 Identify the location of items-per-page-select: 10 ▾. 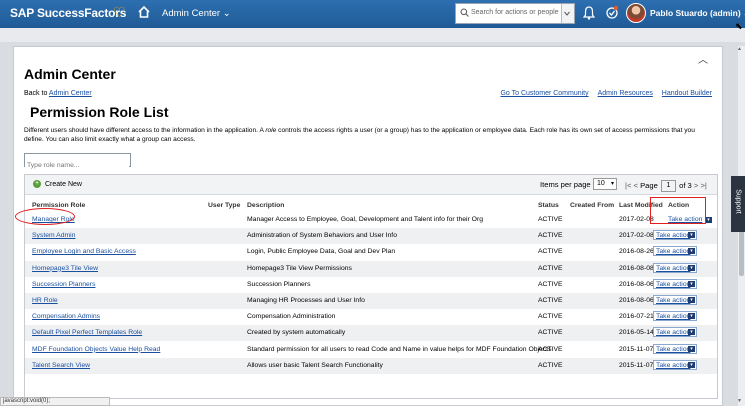
(605, 184).